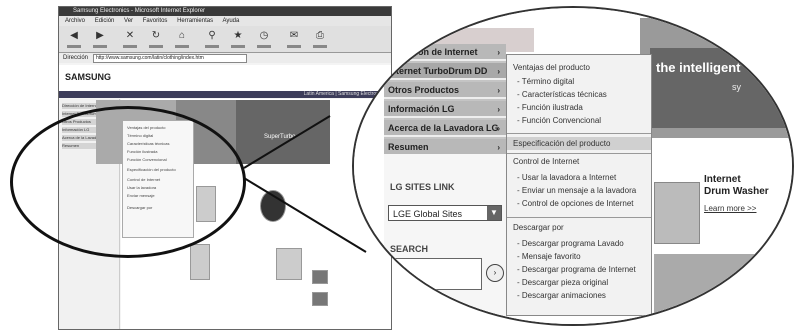  Describe the element at coordinates (722, 179) in the screenshot. I see `product-title-line1: Internet` at that location.